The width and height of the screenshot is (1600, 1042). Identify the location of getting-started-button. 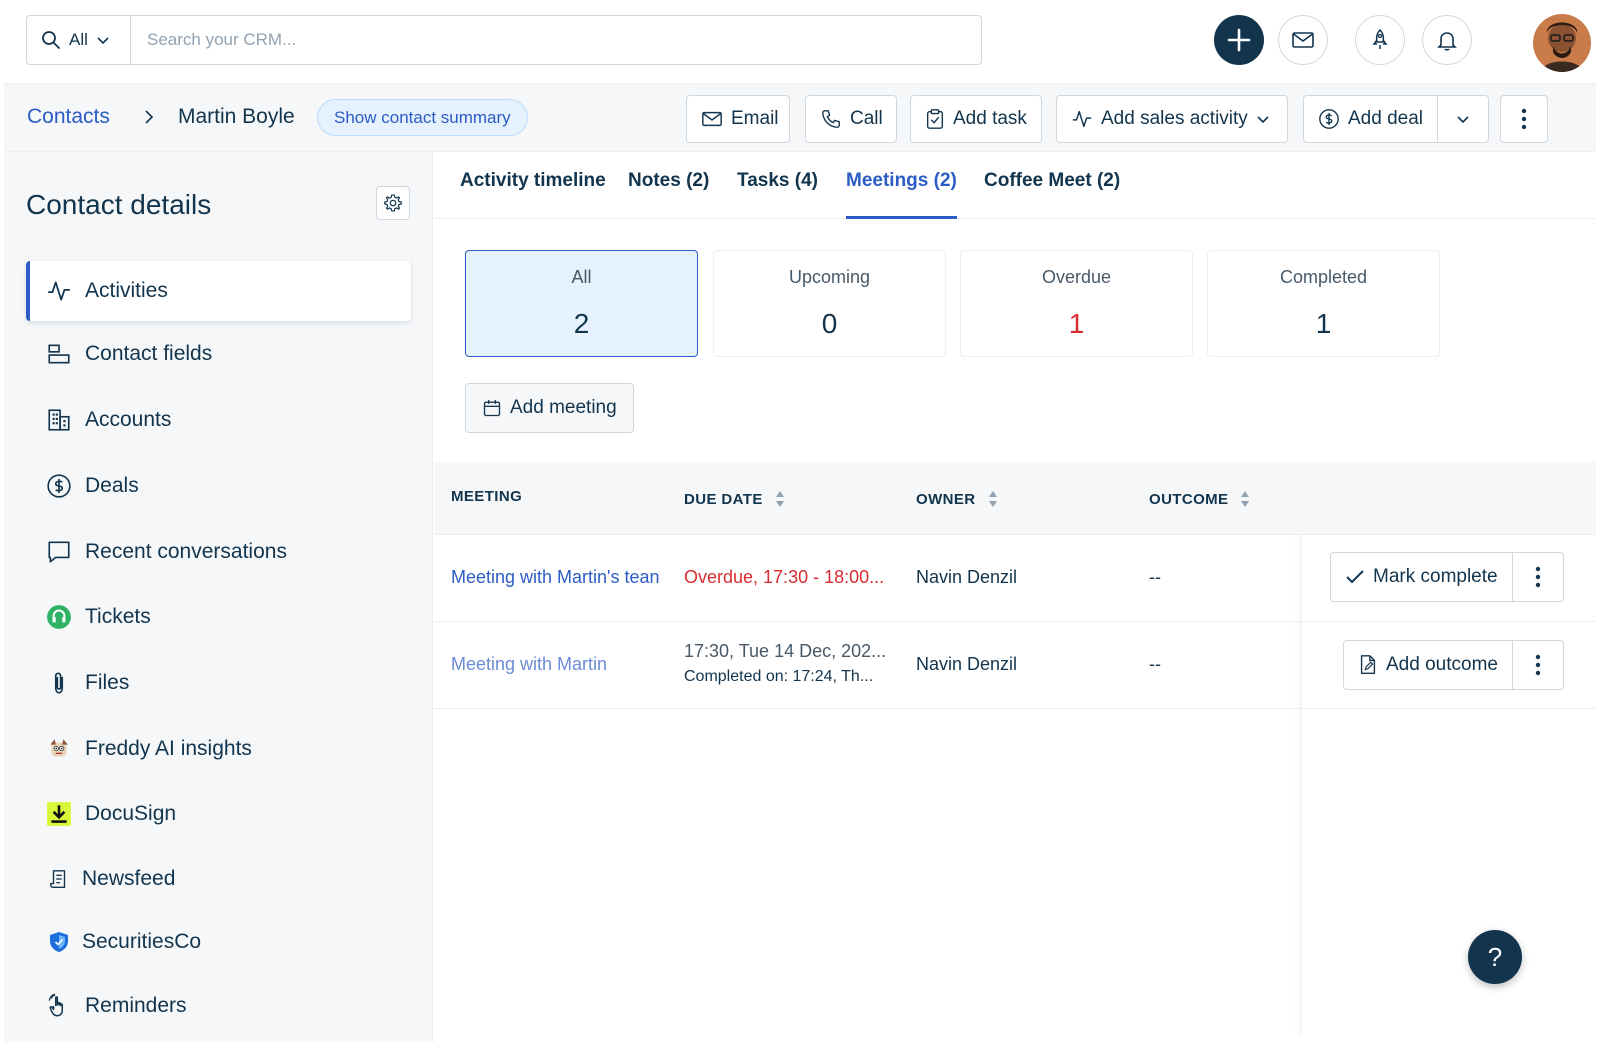
(1380, 40).